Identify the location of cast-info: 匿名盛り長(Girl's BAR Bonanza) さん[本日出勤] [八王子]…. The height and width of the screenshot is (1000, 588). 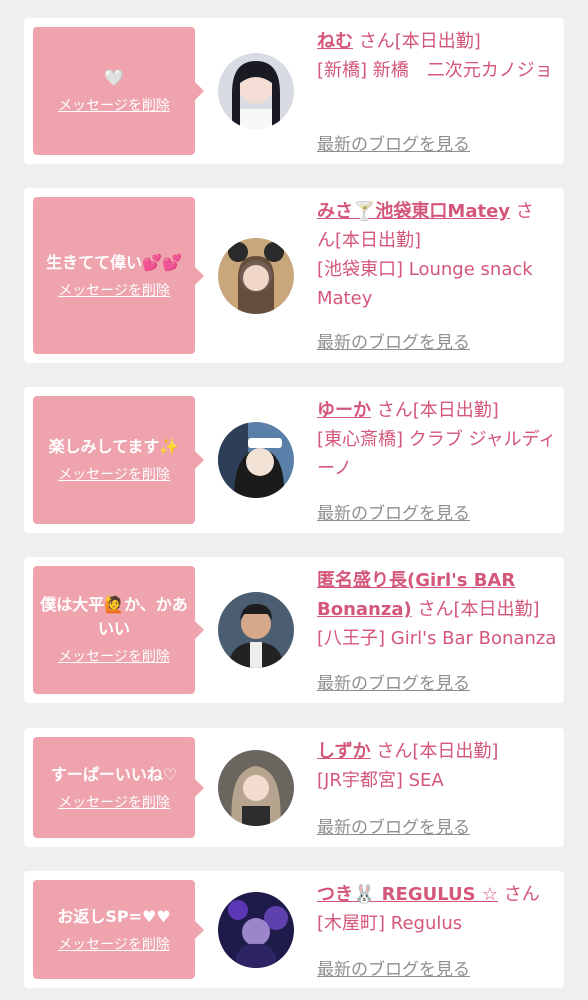
(437, 609).